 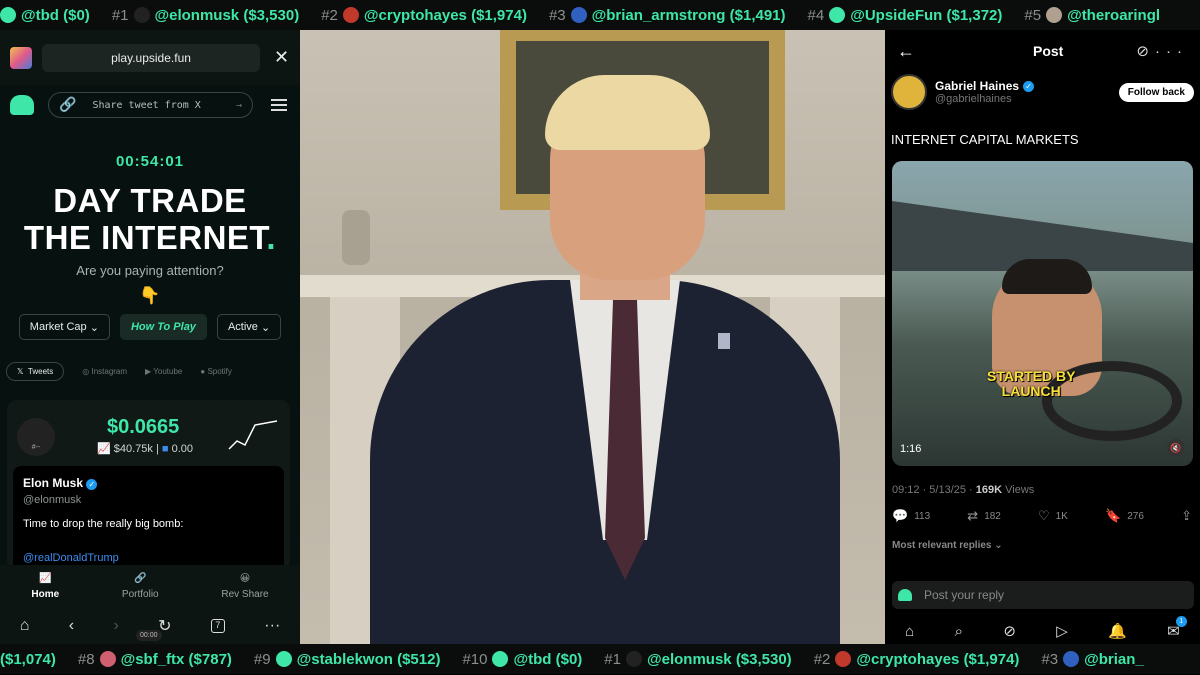 I want to click on hero-title: DAY TRADE THE INTERNET., so click(x=150, y=219).